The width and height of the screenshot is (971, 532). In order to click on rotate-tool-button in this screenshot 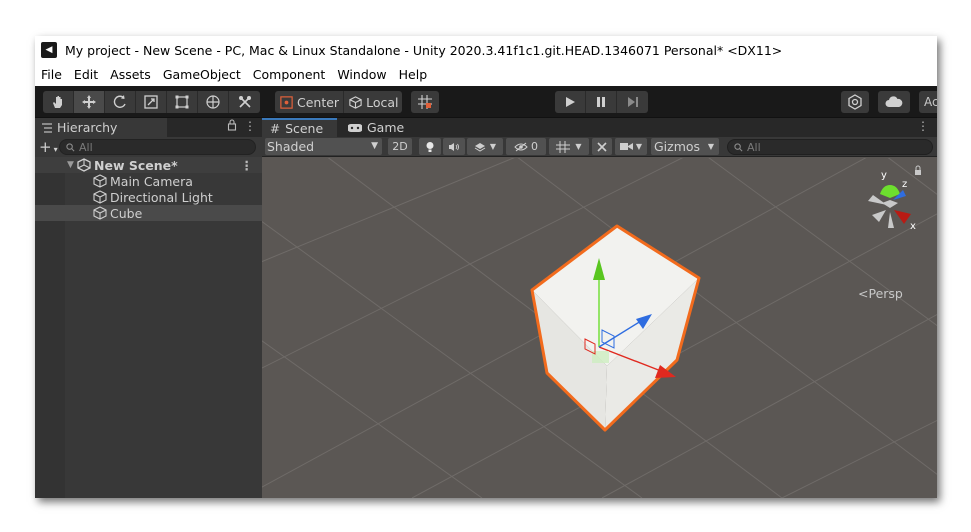, I will do `click(120, 102)`.